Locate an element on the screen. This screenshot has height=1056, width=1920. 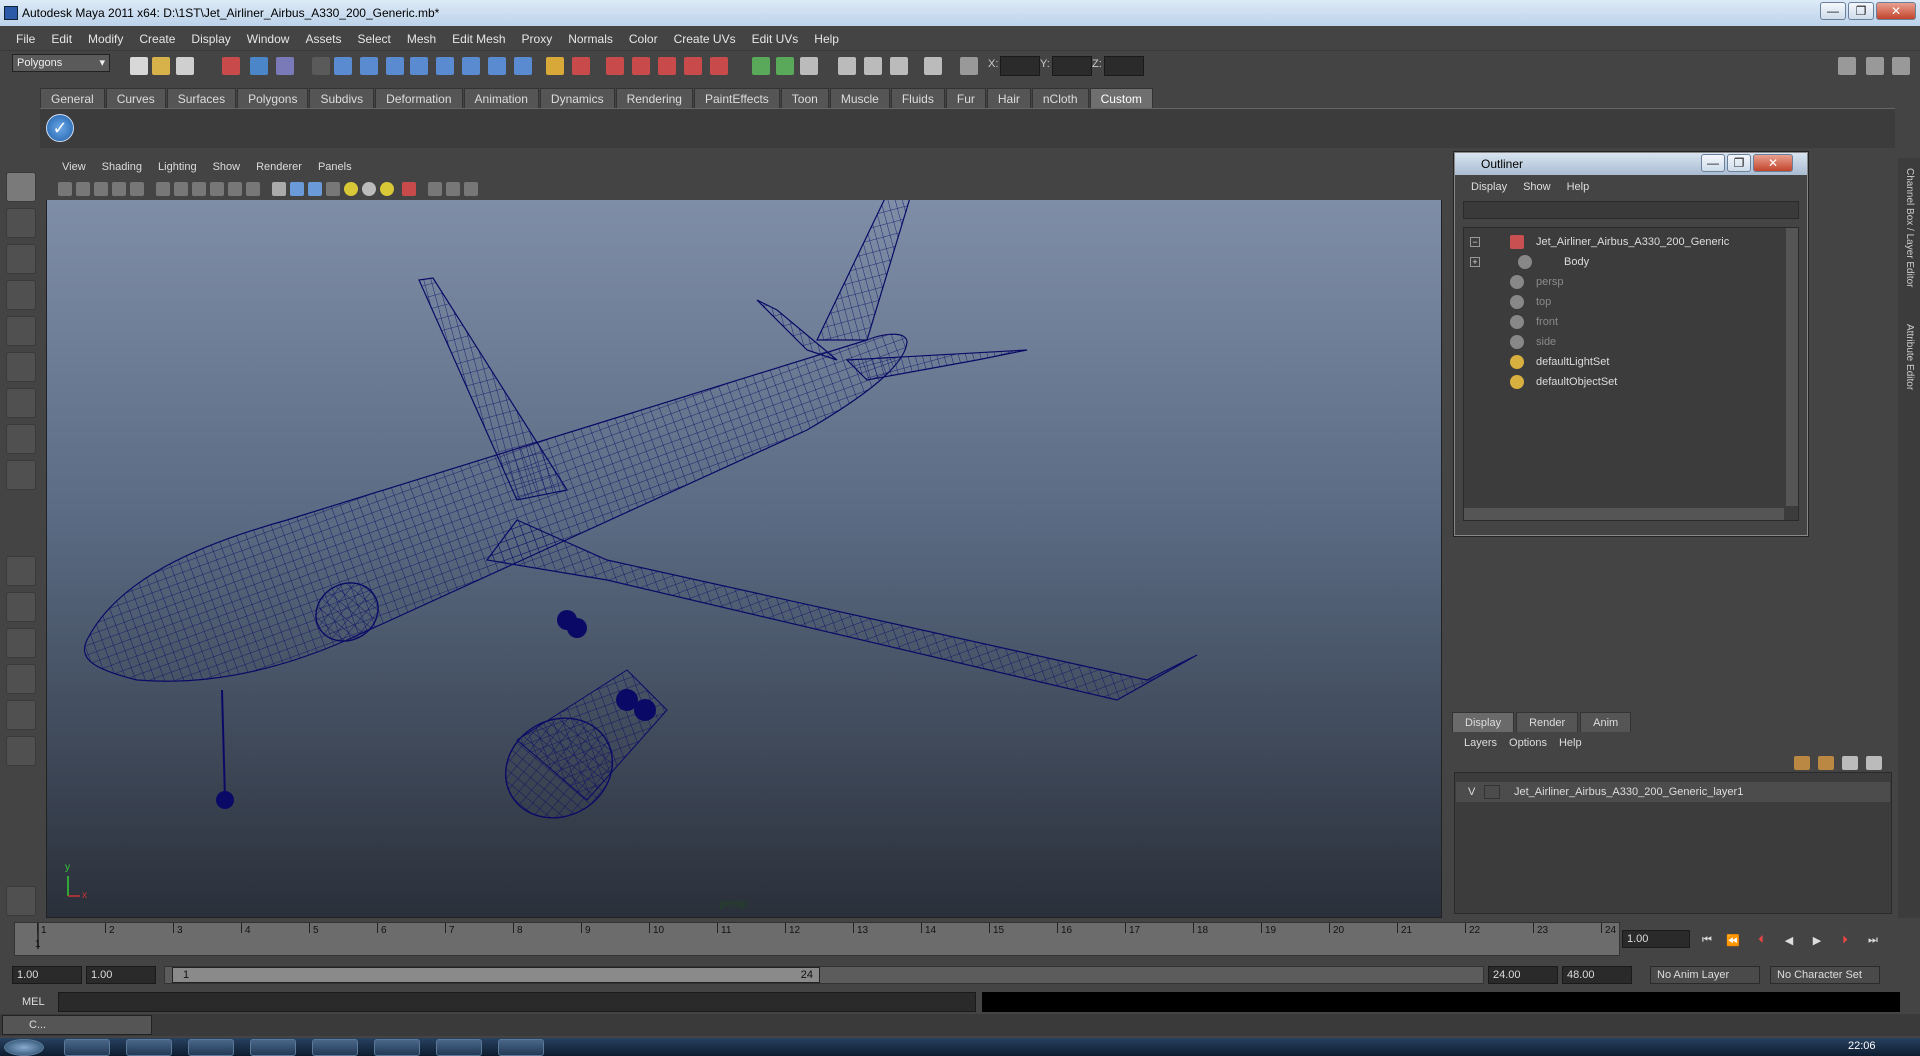
transform-input-icon is located at coordinates (969, 66).